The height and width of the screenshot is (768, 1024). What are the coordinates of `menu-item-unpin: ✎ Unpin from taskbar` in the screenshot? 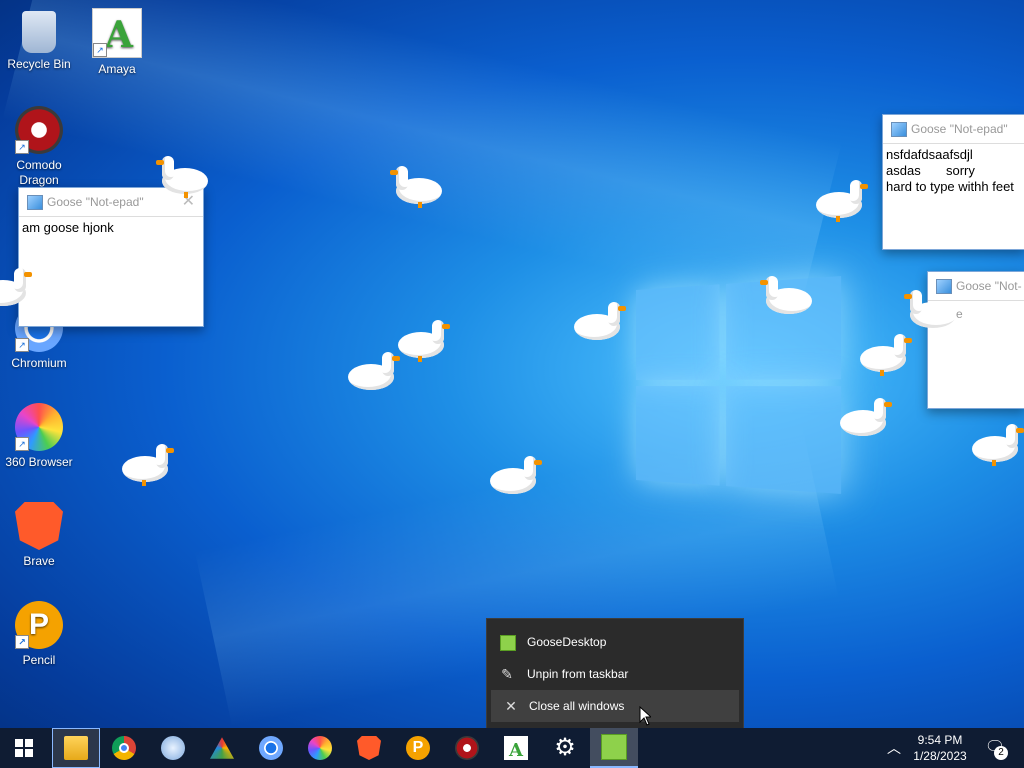 It's located at (615, 674).